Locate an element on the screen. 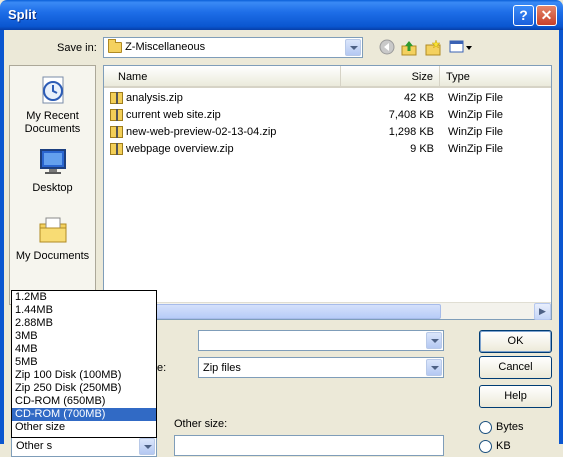 This screenshot has width=563, height=457. places-bar: My Recent Documents Desktop My Documents is located at coordinates (52, 185).